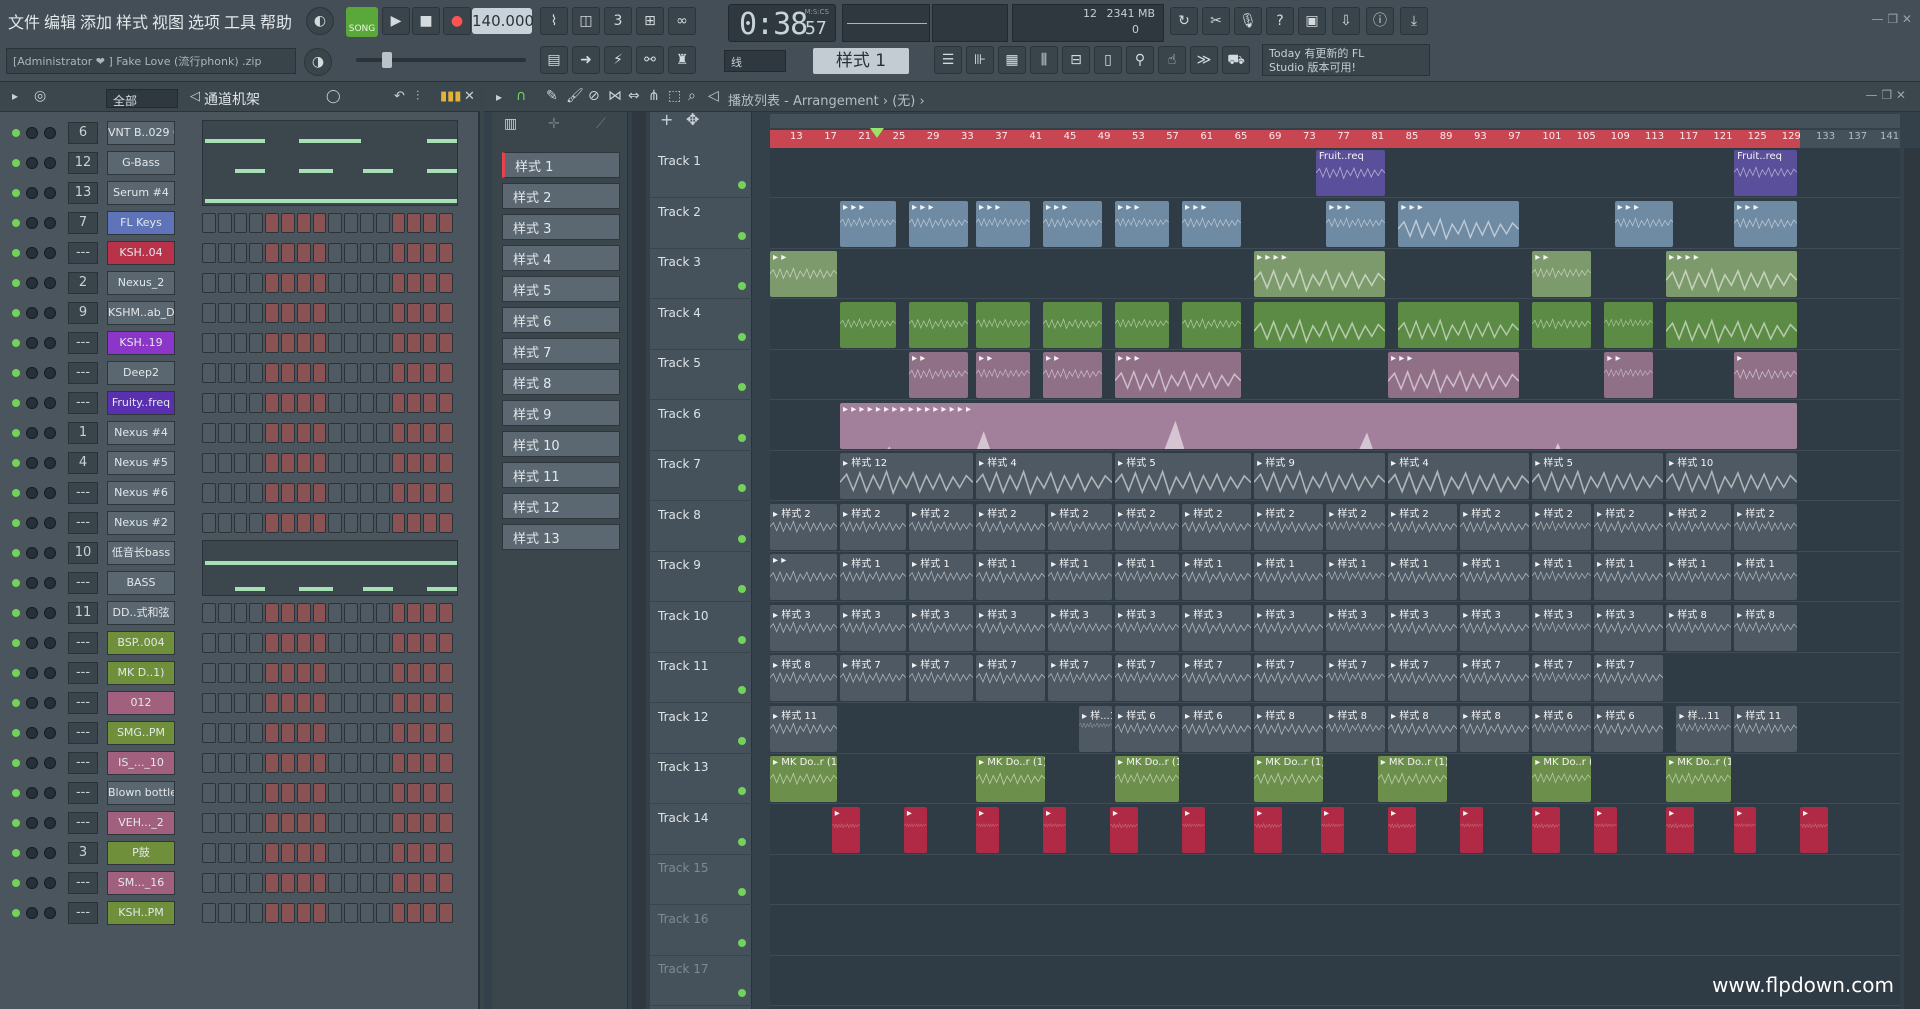  Describe the element at coordinates (141, 403) in the screenshot. I see `channel-name-button: Fruity..freq` at that location.